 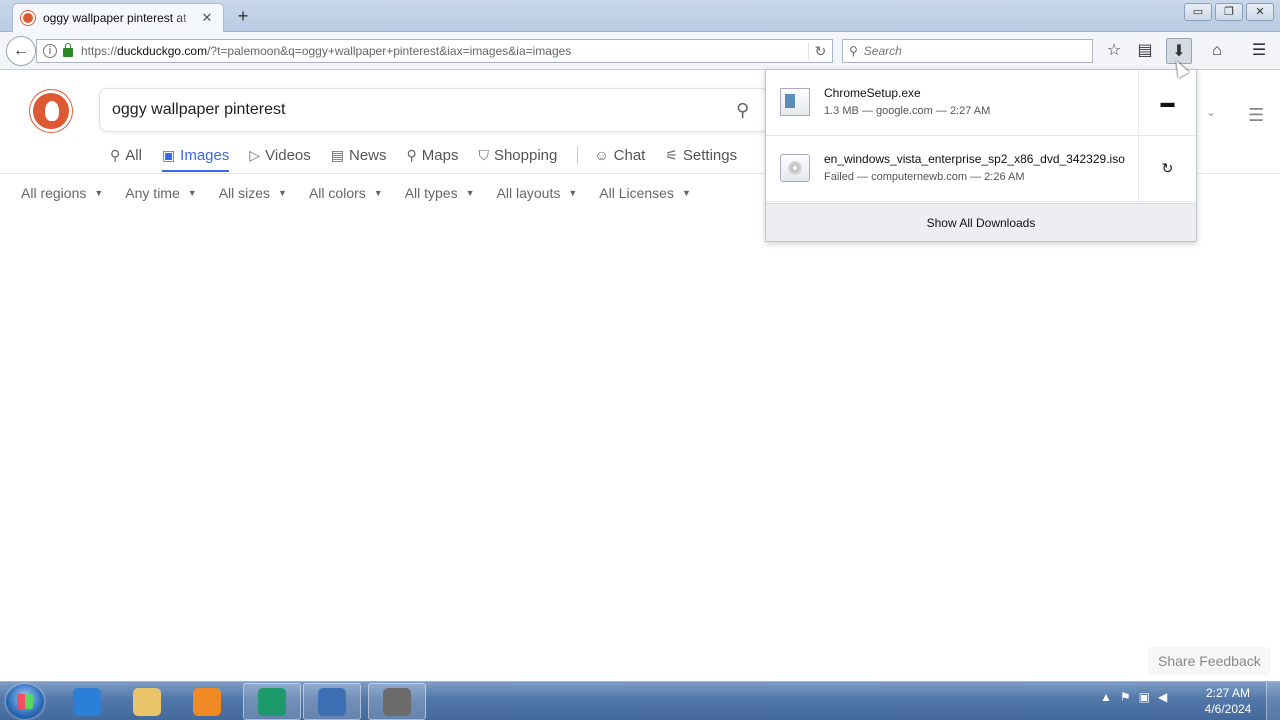 I want to click on iso-file-icon, so click(x=795, y=168).